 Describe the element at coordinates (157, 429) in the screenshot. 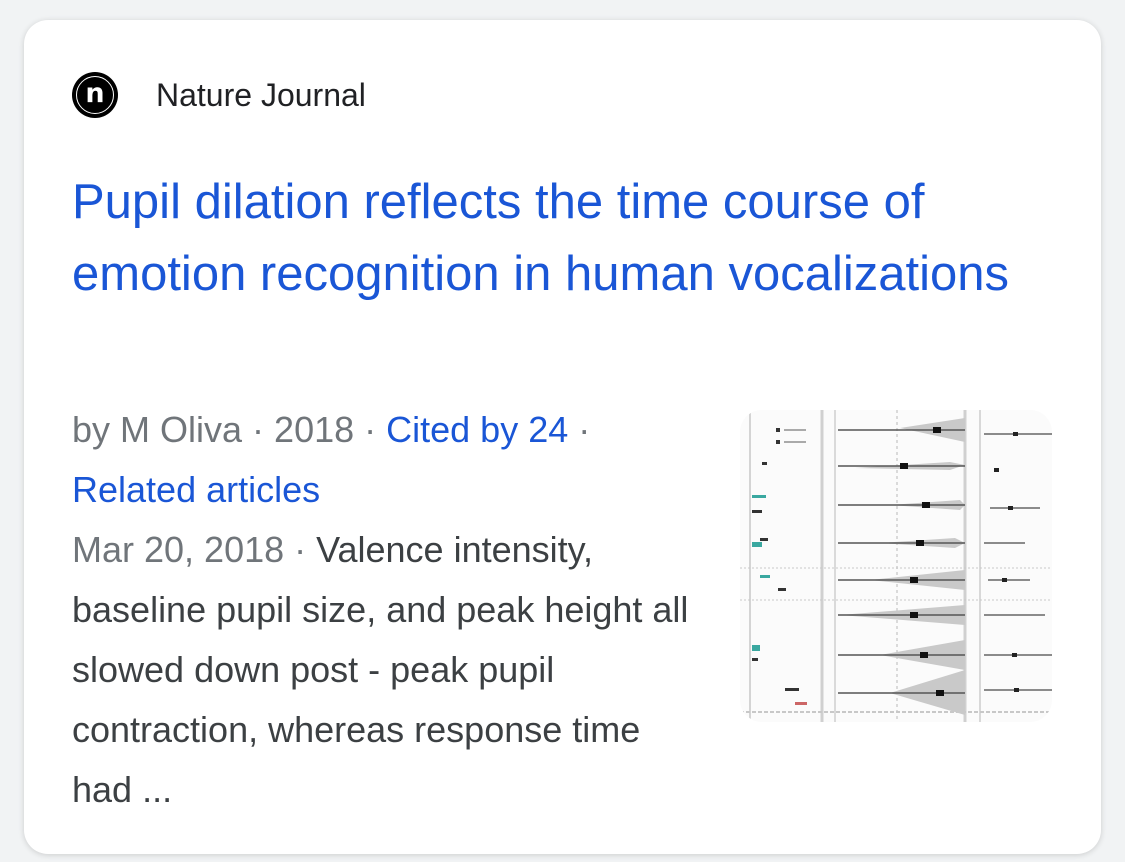

I see `author: by M Oliva` at that location.